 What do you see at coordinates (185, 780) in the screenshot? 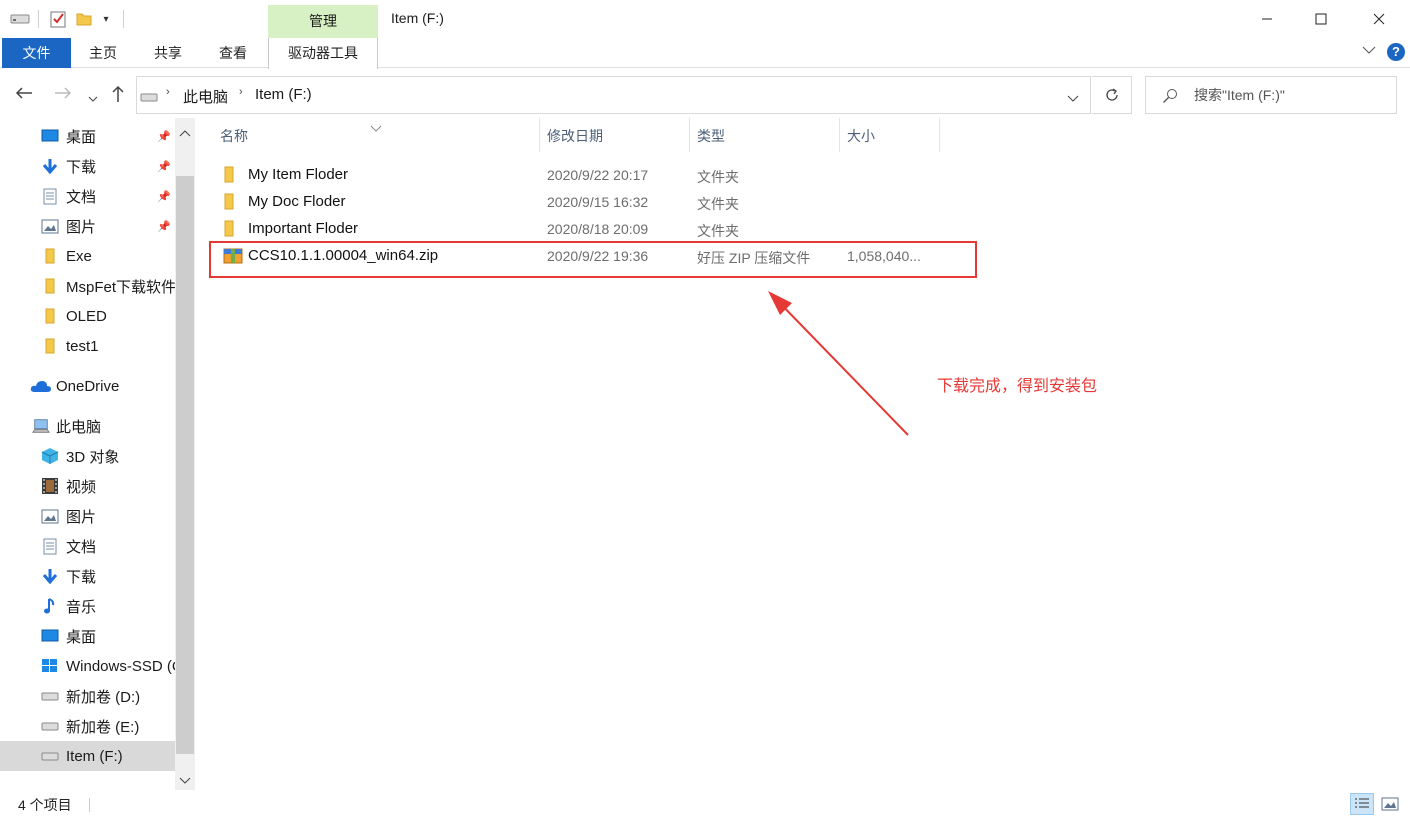
I see `scroll-down-icon` at bounding box center [185, 780].